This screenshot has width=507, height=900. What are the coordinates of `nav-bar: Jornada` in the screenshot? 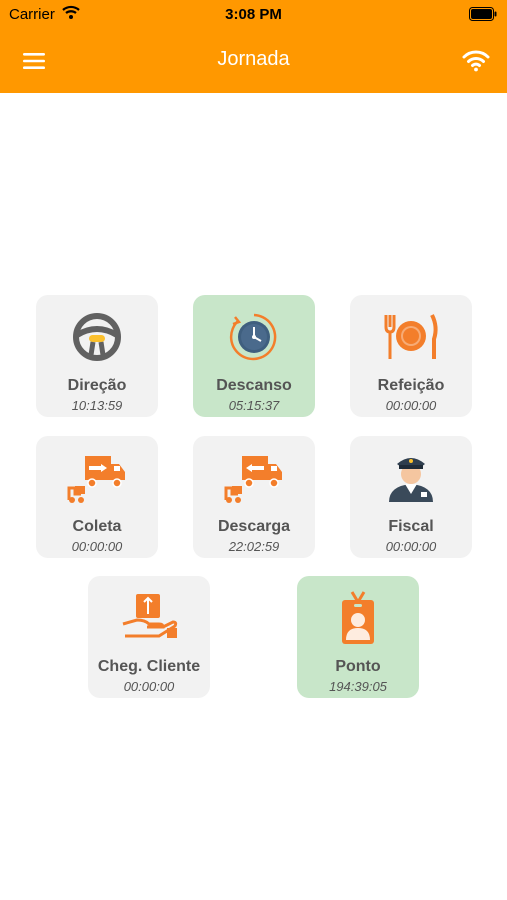 It's located at (253, 61).